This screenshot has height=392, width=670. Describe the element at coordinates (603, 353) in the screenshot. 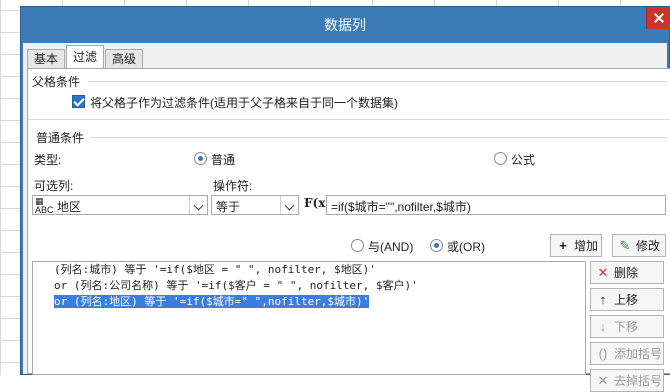

I see `bracket-icon: ()` at that location.